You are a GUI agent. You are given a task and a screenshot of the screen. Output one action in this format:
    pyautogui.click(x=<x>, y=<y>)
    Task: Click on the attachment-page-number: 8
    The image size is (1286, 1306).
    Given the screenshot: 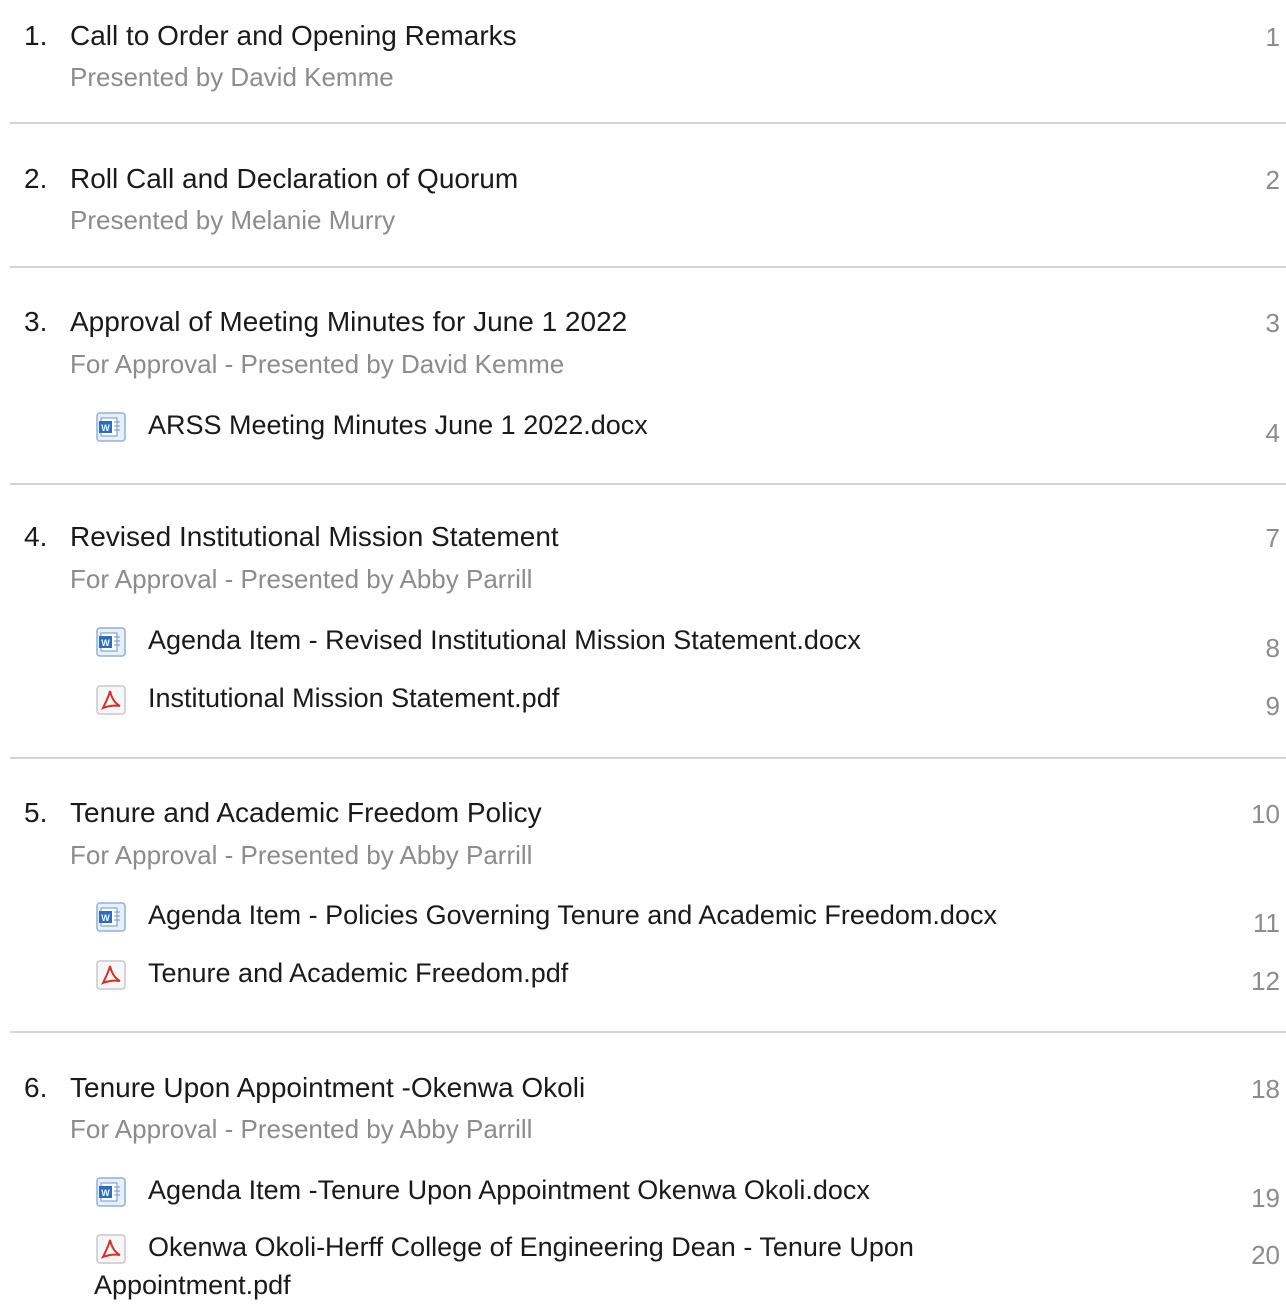 What is the action you would take?
    pyautogui.click(x=1272, y=648)
    